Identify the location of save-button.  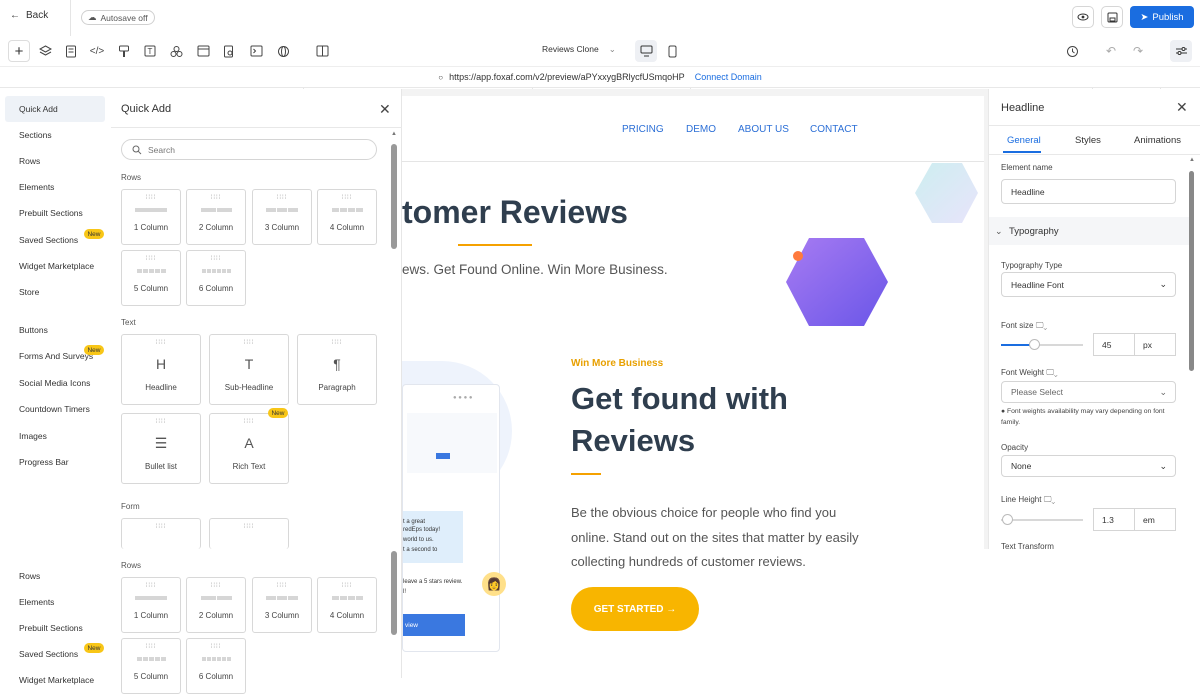
(1112, 17).